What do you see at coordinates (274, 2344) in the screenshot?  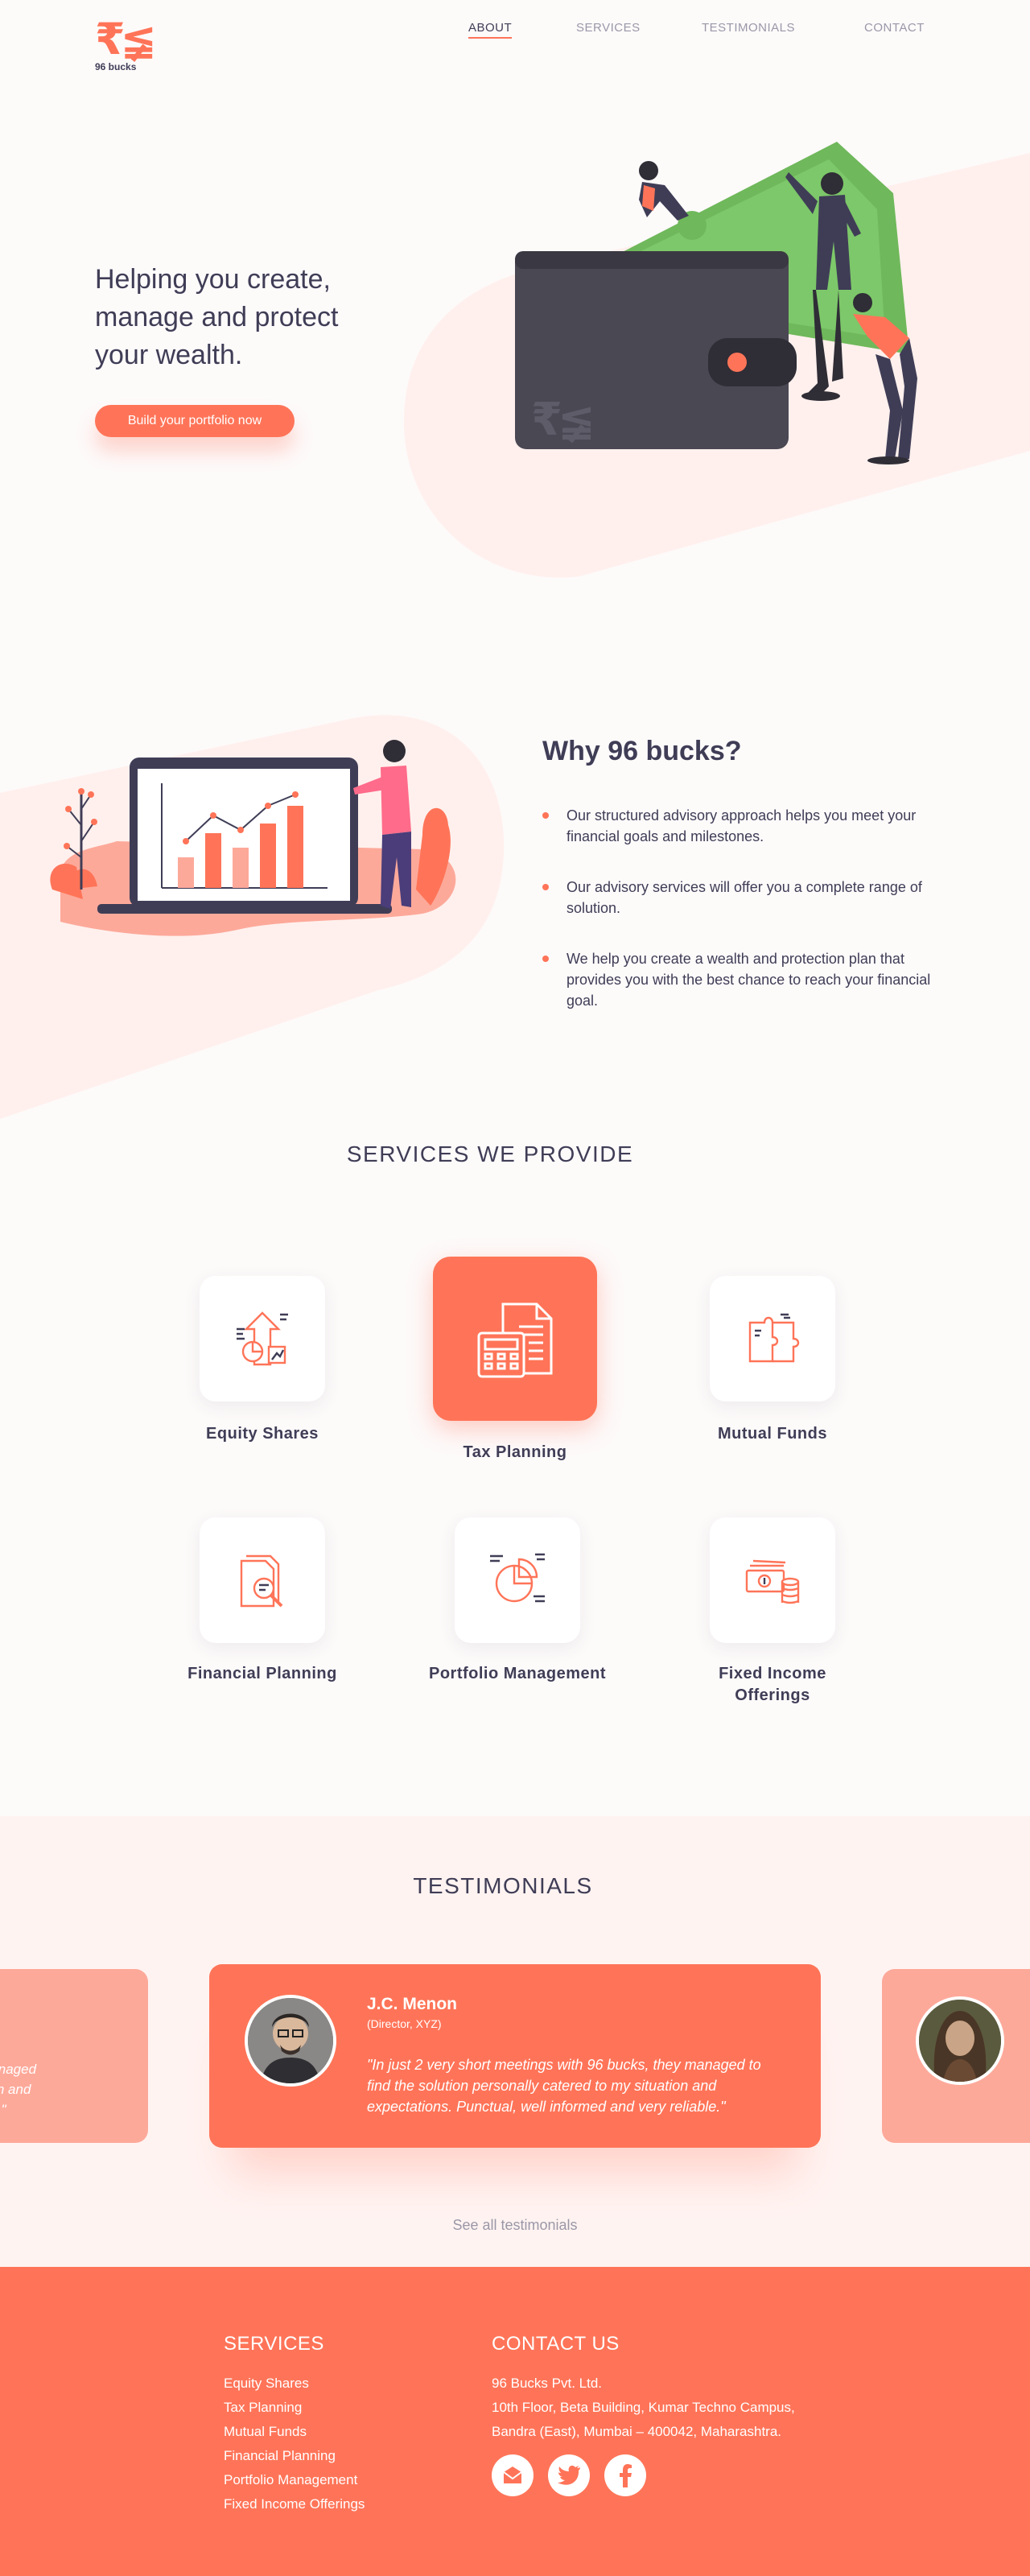 I see `footer-services-title: SERVICES` at bounding box center [274, 2344].